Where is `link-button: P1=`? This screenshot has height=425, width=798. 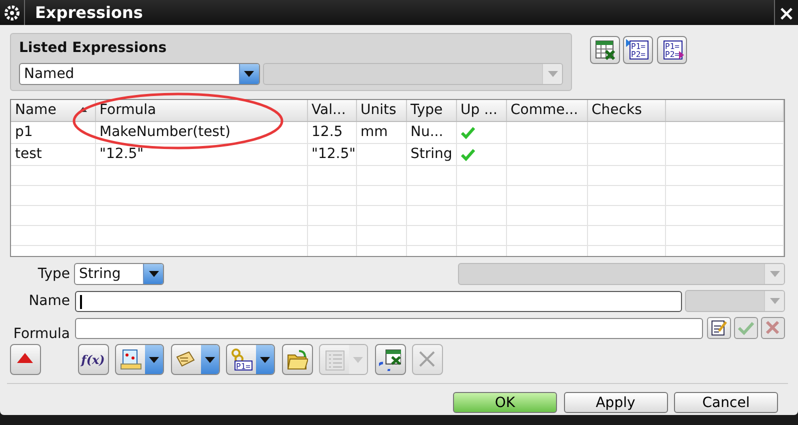 link-button: P1= is located at coordinates (250, 359).